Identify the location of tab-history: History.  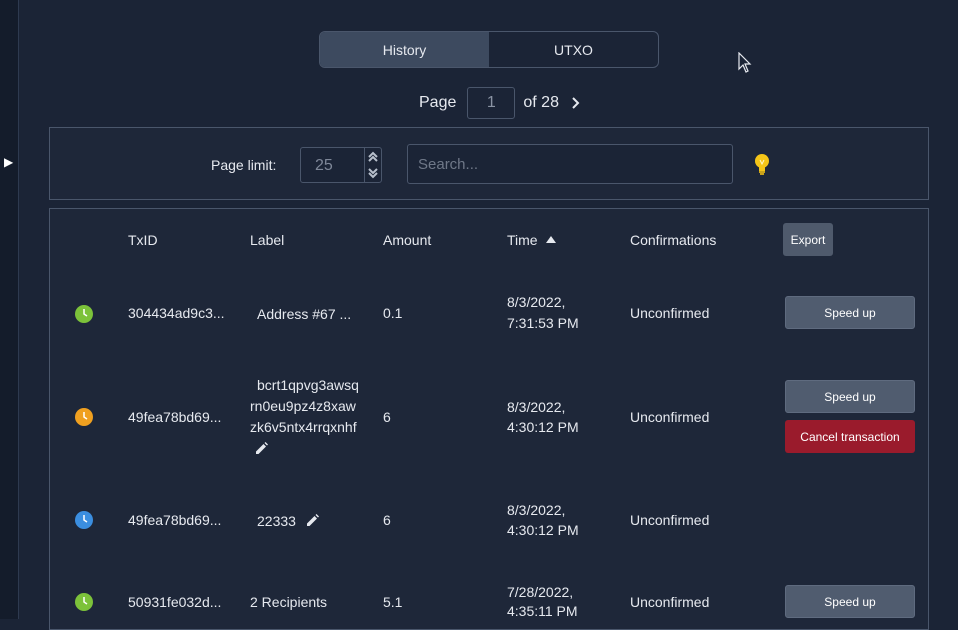
(404, 49).